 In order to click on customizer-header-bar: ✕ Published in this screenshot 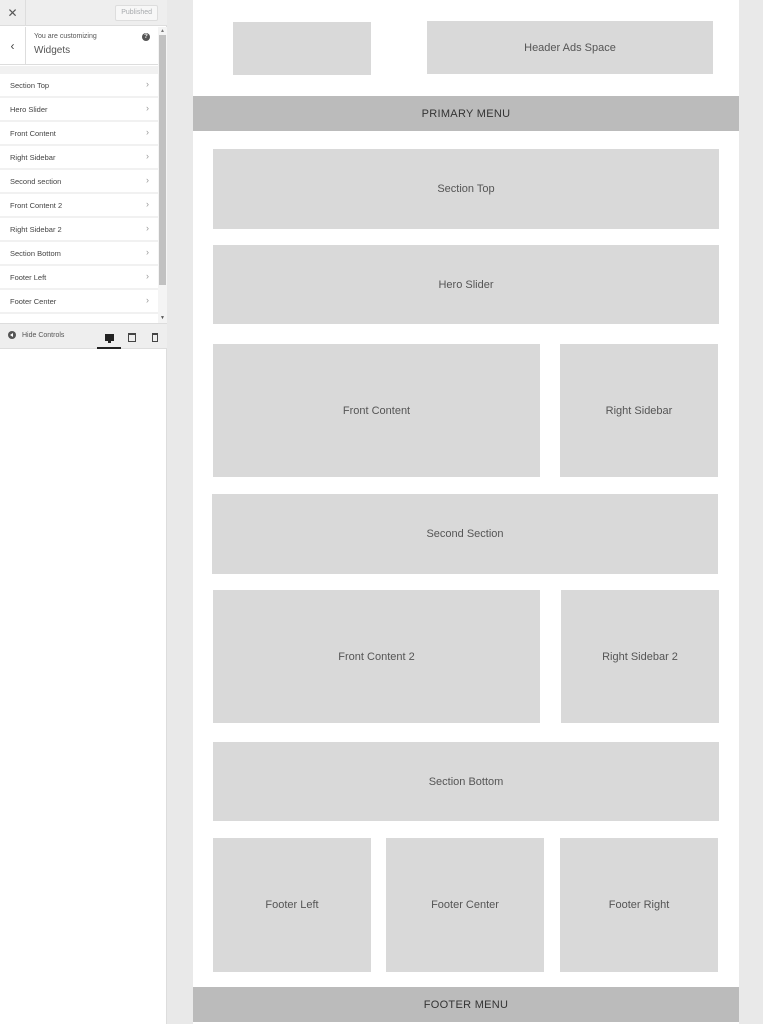, I will do `click(83, 13)`.